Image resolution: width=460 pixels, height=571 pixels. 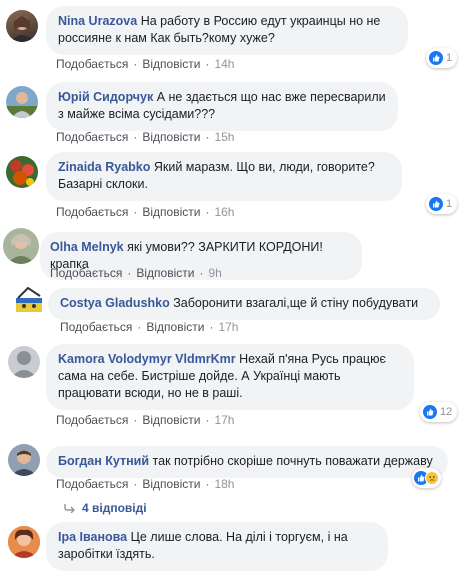 I want to click on timestamp: 9h, so click(x=214, y=273).